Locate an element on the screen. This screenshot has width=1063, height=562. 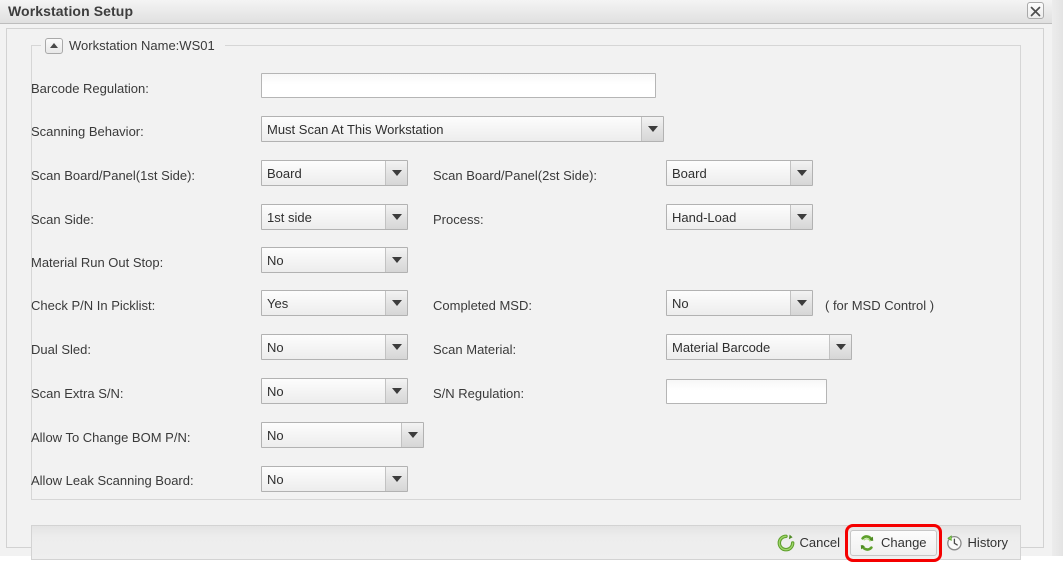
allow-to-change-bom-pn-select: No is located at coordinates (342, 435).